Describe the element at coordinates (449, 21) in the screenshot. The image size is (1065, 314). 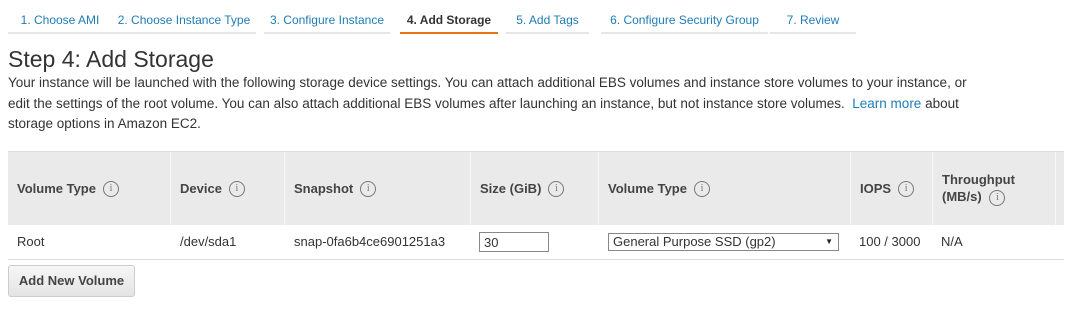
I see `tab-add-storage: 4. Add Storage` at that location.